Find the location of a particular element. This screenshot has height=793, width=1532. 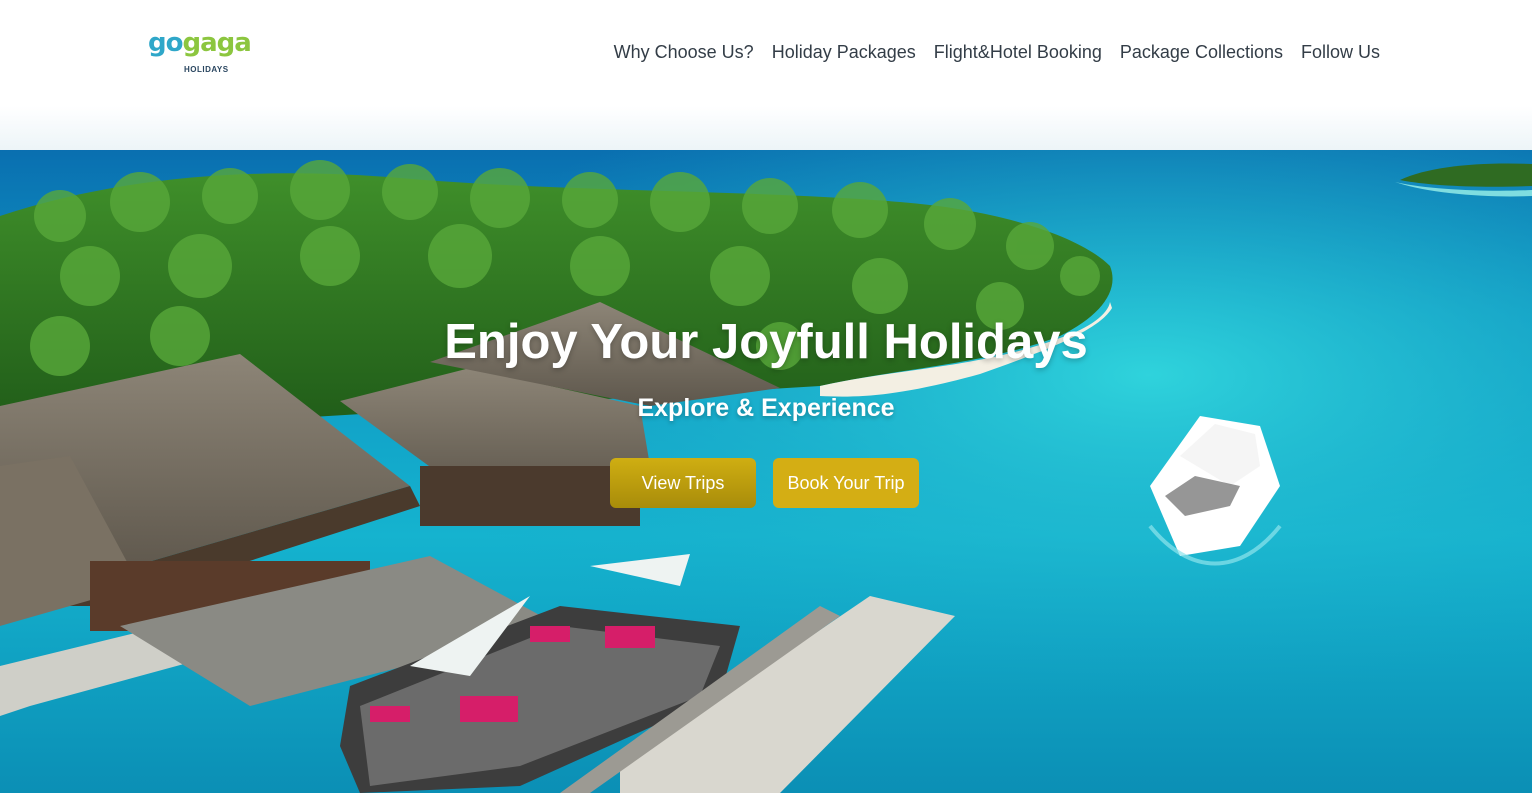

logo-subtext: HOLIDAYS is located at coordinates (206, 69).